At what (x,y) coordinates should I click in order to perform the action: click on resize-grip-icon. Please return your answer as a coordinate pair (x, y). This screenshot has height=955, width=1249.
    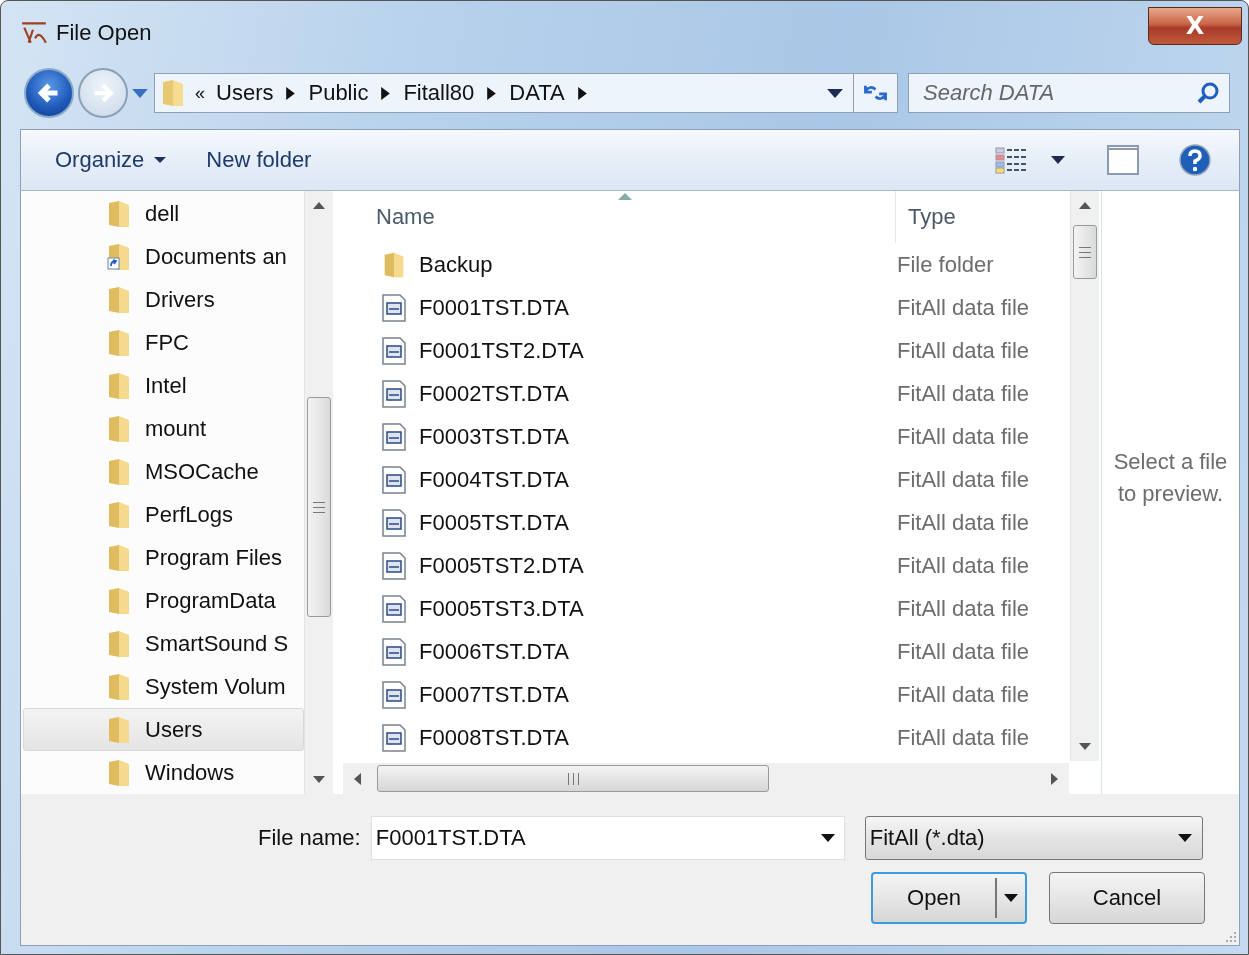
    Looking at the image, I should click on (1231, 937).